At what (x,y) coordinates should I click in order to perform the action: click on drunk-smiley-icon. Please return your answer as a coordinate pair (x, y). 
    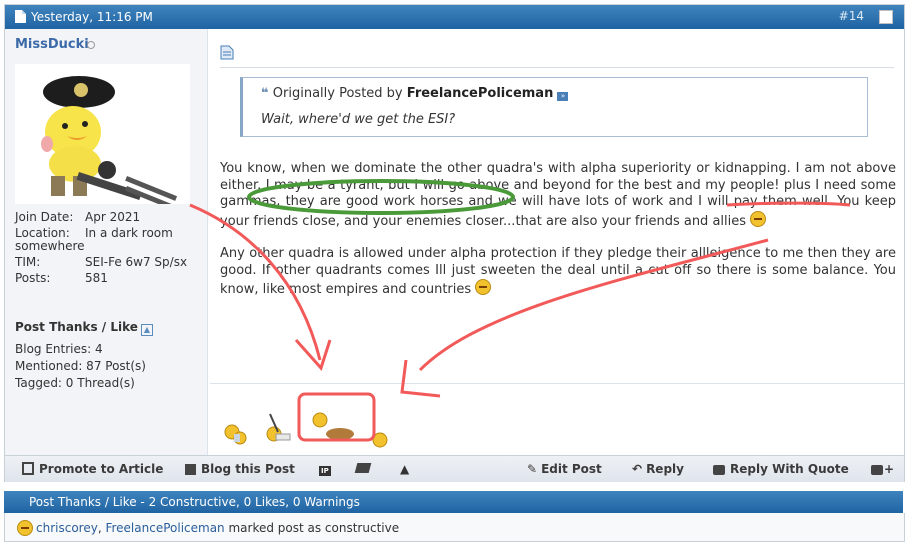
    Looking at the image, I should click on (235, 434).